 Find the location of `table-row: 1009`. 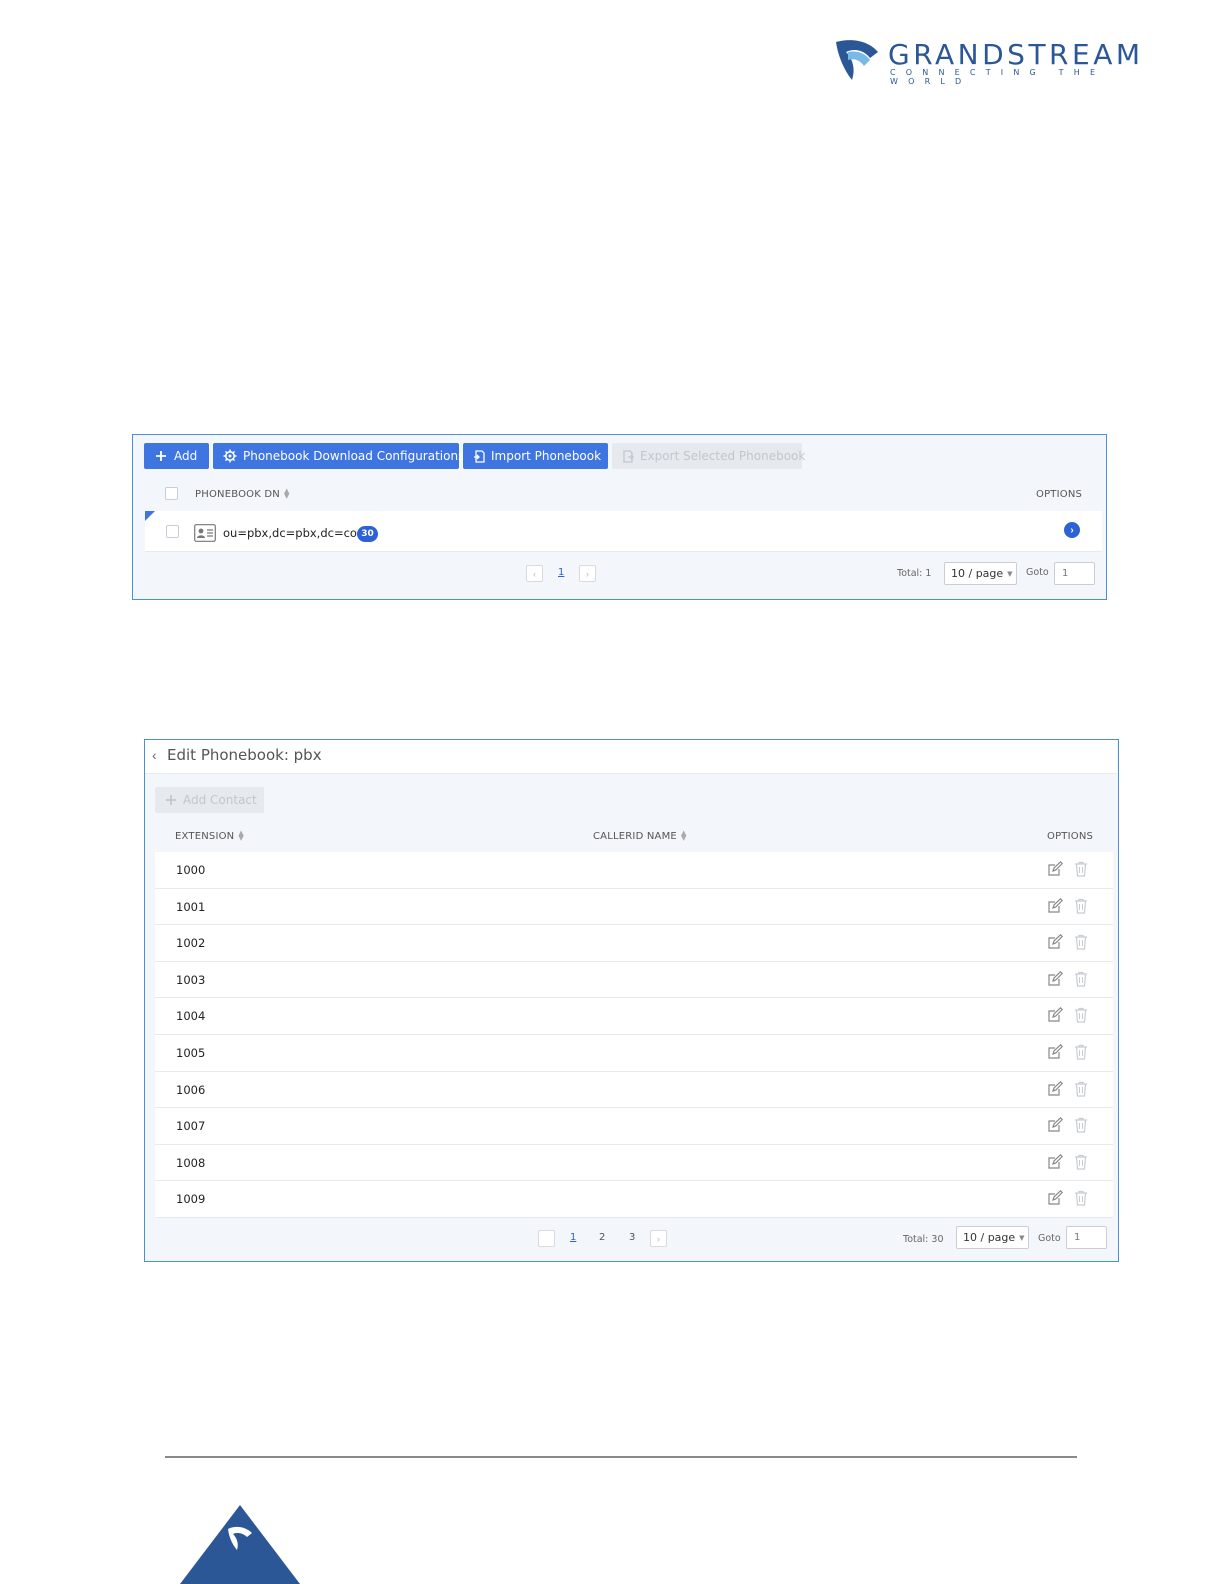

table-row: 1009 is located at coordinates (634, 1199).